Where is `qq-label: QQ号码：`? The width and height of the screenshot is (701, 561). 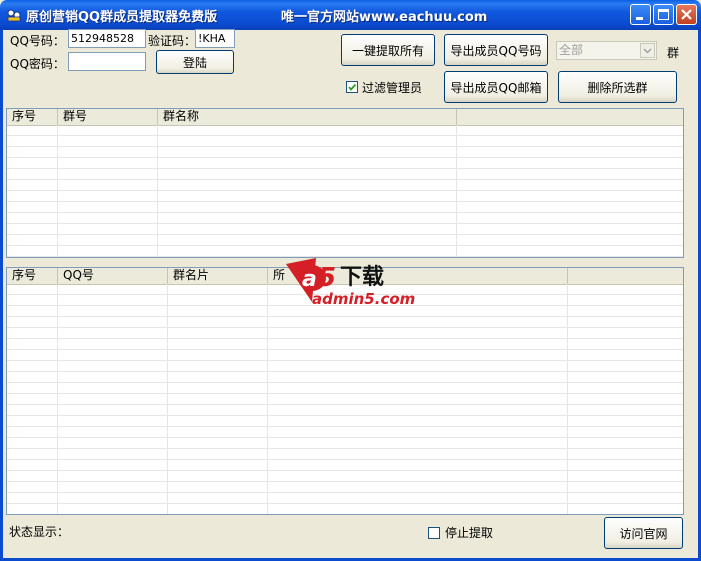 qq-label: QQ号码： is located at coordinates (37, 41).